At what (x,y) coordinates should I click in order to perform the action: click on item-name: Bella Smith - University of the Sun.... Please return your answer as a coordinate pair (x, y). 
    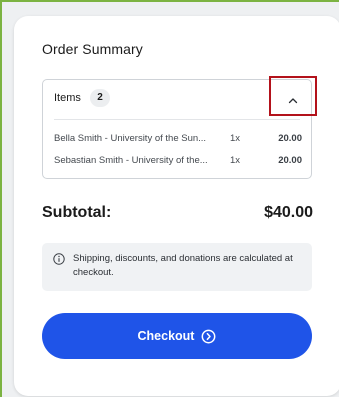
    Looking at the image, I should click on (130, 138).